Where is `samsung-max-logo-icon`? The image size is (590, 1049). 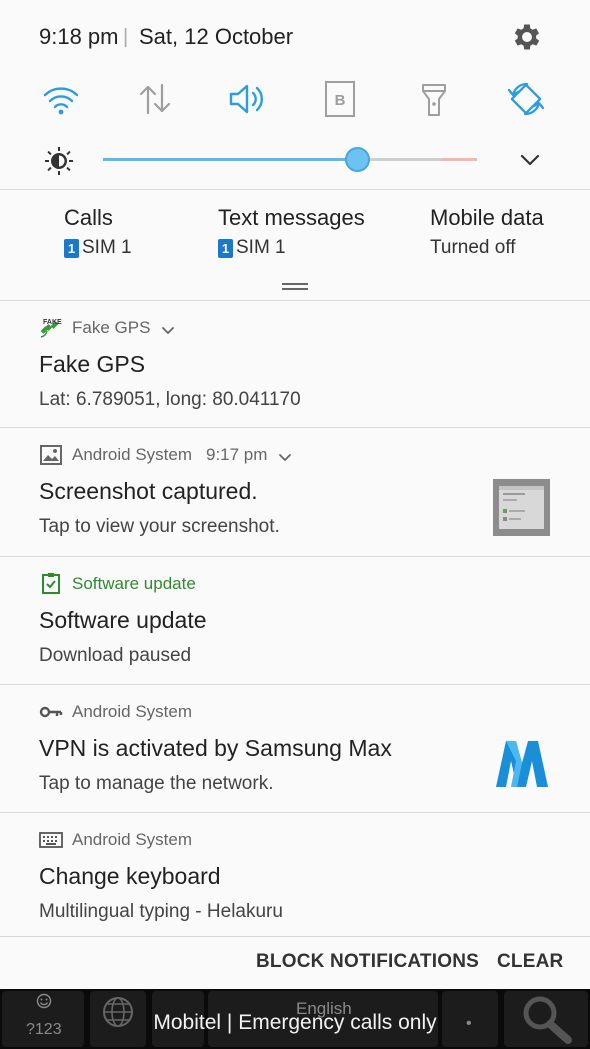
samsung-max-logo-icon is located at coordinates (522, 764).